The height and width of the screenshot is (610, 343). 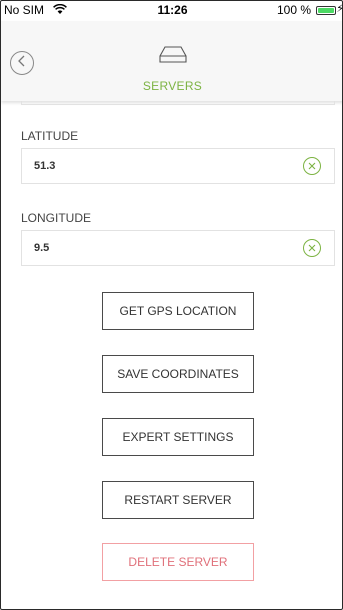 I want to click on navigation-header: SERVERS, so click(x=171, y=61).